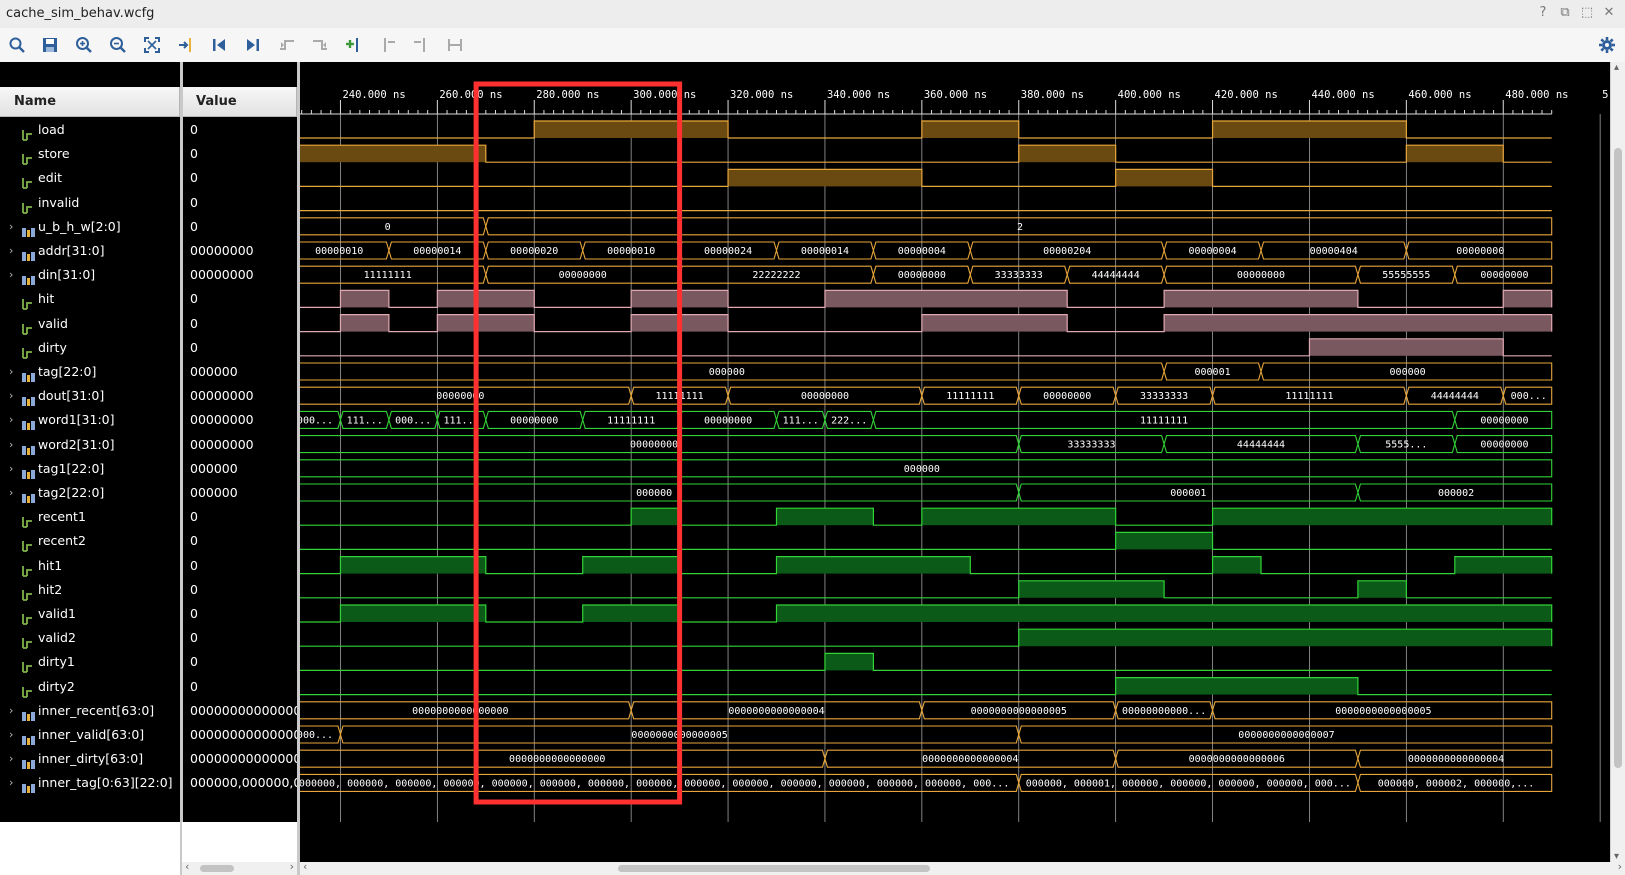  I want to click on maximize-icon: ⬚, so click(1587, 13).